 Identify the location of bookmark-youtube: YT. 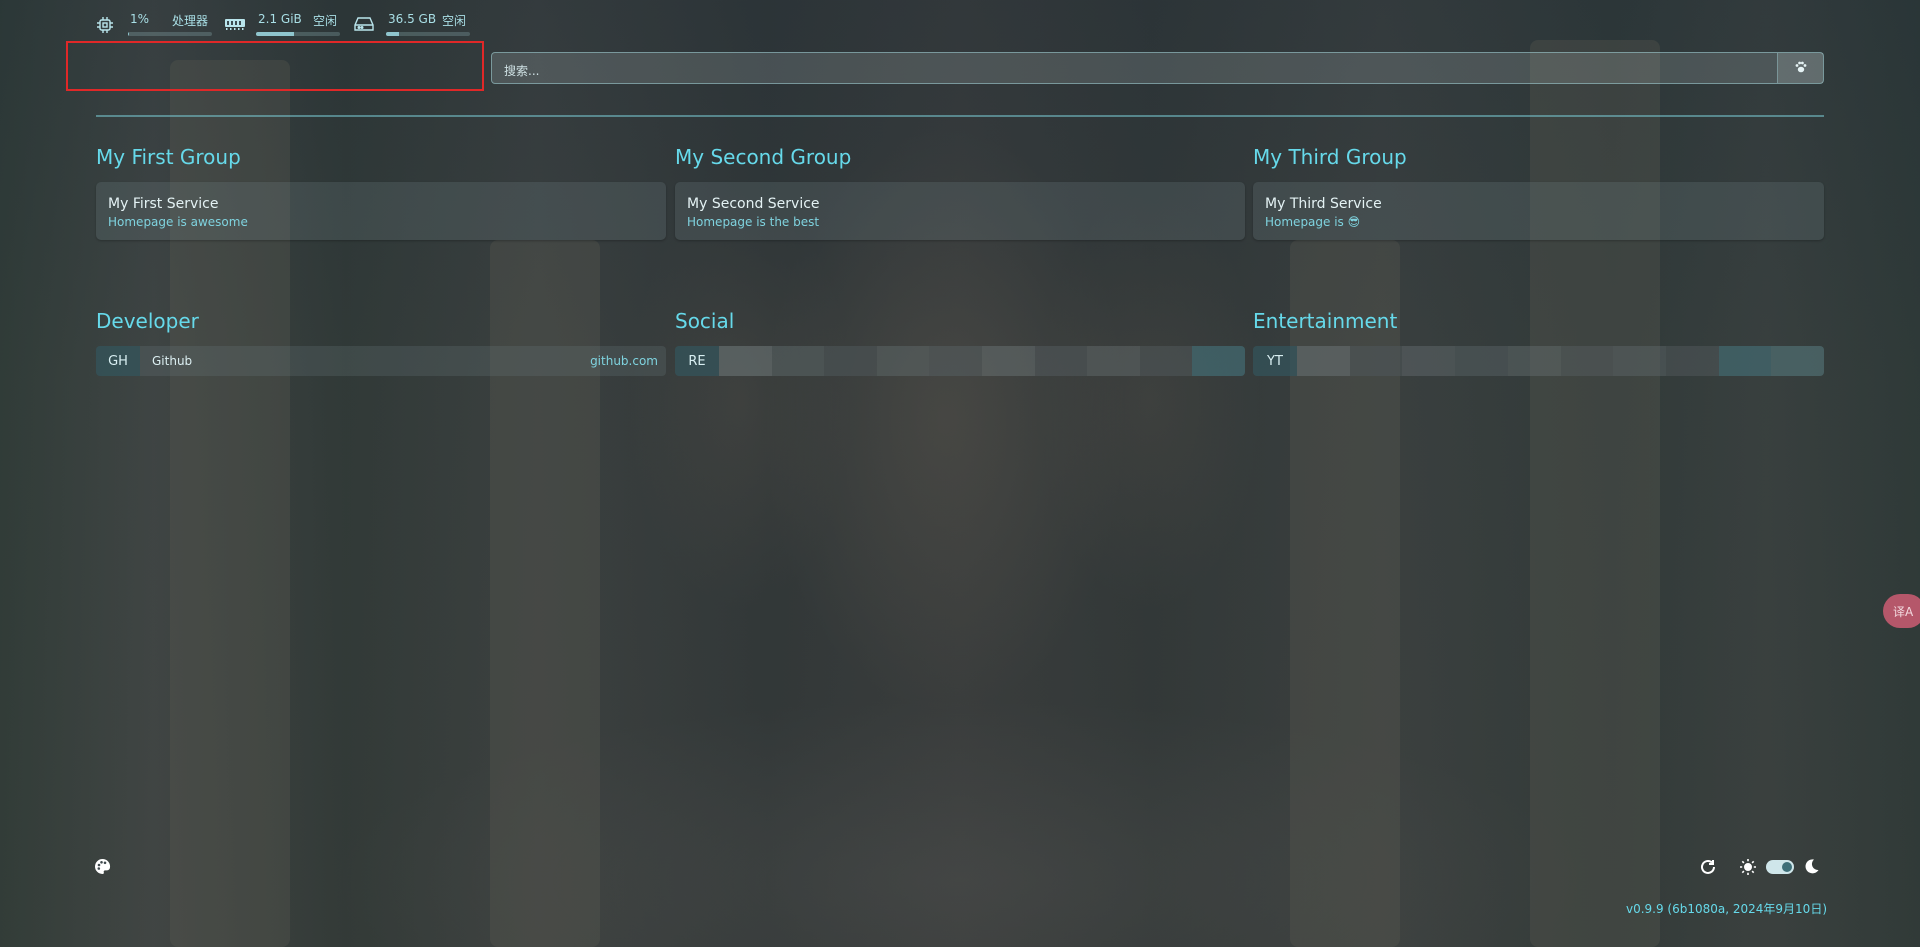
(1538, 361).